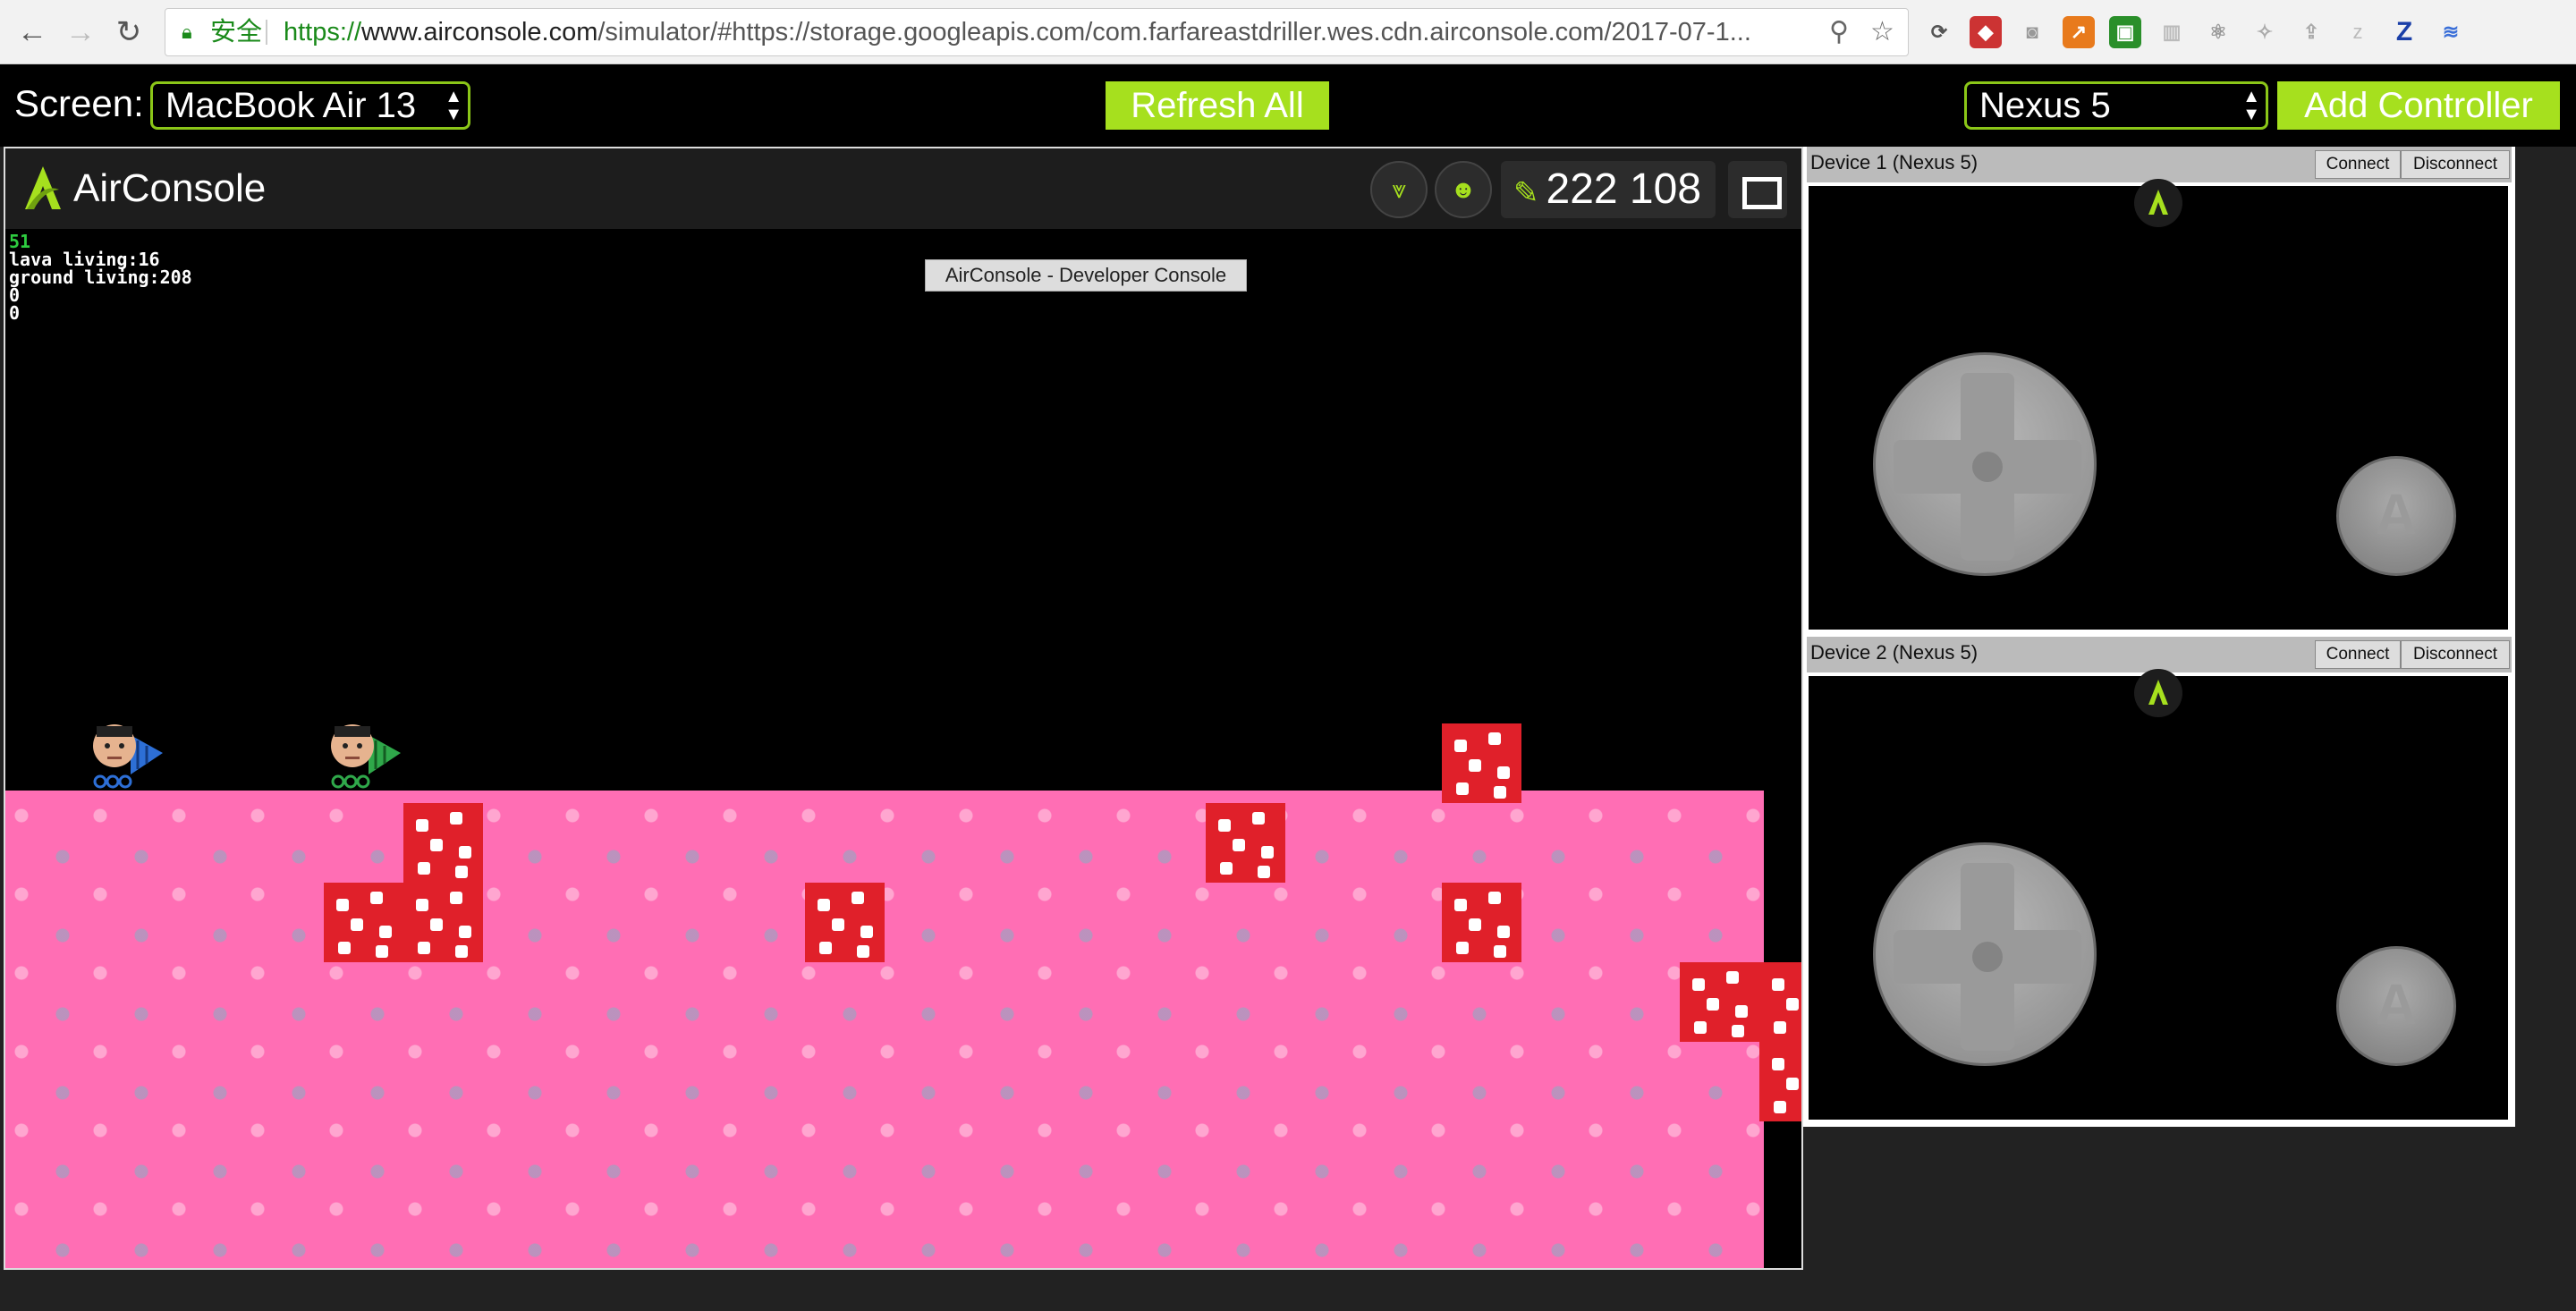 Image resolution: width=2576 pixels, height=1311 pixels. What do you see at coordinates (2045, 105) in the screenshot?
I see `device-select-value: Nexus 5` at bounding box center [2045, 105].